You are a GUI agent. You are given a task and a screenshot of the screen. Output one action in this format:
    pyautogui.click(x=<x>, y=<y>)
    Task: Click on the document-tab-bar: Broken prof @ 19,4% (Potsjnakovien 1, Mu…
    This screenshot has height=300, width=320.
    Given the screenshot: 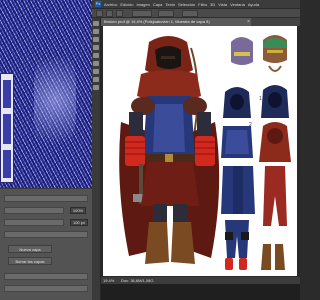 What is the action you would take?
    pyautogui.click(x=200, y=22)
    